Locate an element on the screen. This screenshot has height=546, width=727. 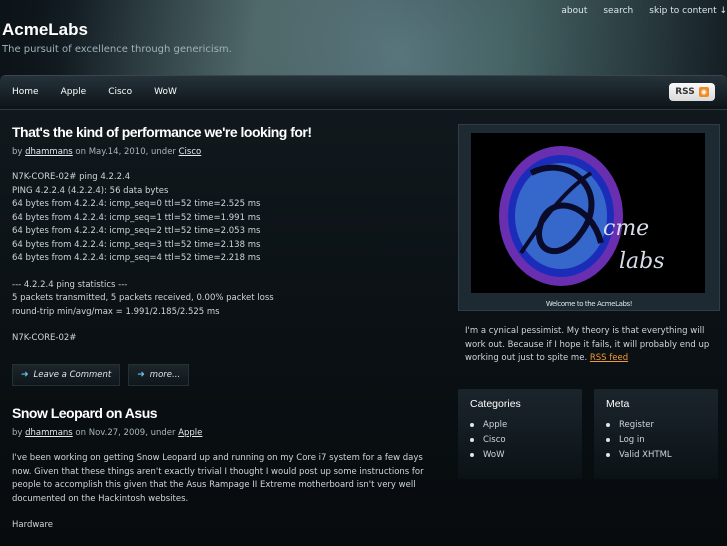
nav-item-cisco: Cisco is located at coordinates (120, 92).